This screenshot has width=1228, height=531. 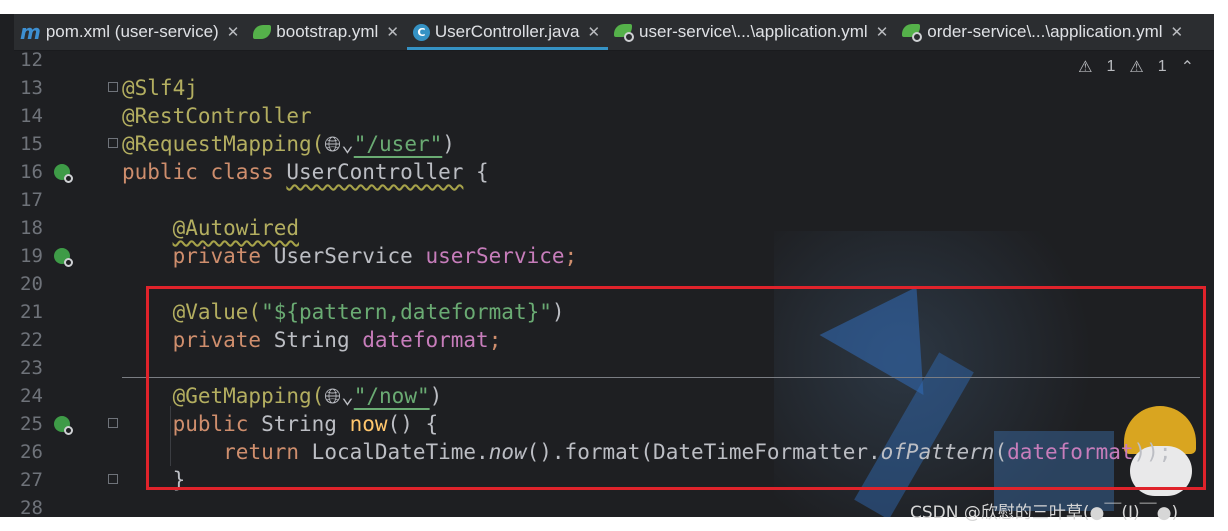 I want to click on tab-label: pom.xml (user-service), so click(x=132, y=31).